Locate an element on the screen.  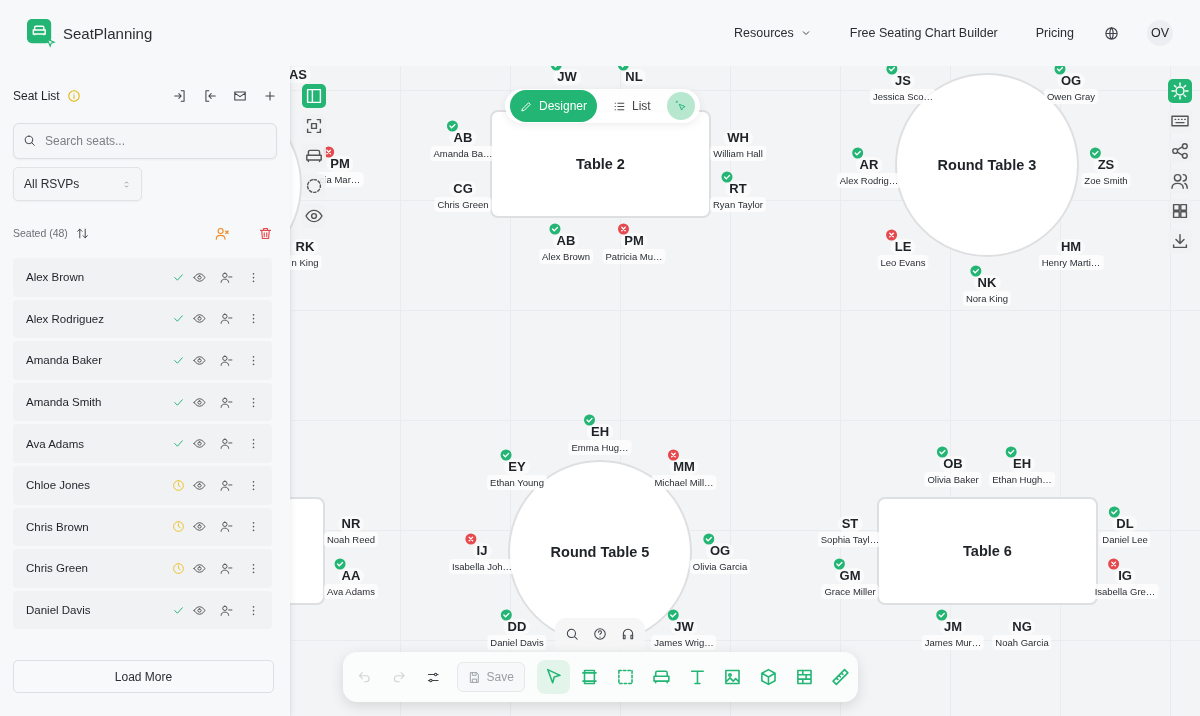
guest-name: Noah Garcia is located at coordinates (1022, 642).